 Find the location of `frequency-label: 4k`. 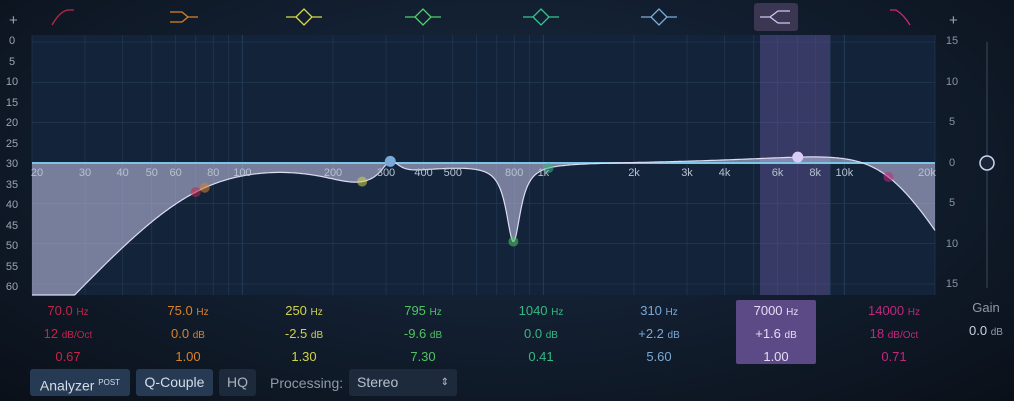

frequency-label: 4k is located at coordinates (724, 173).